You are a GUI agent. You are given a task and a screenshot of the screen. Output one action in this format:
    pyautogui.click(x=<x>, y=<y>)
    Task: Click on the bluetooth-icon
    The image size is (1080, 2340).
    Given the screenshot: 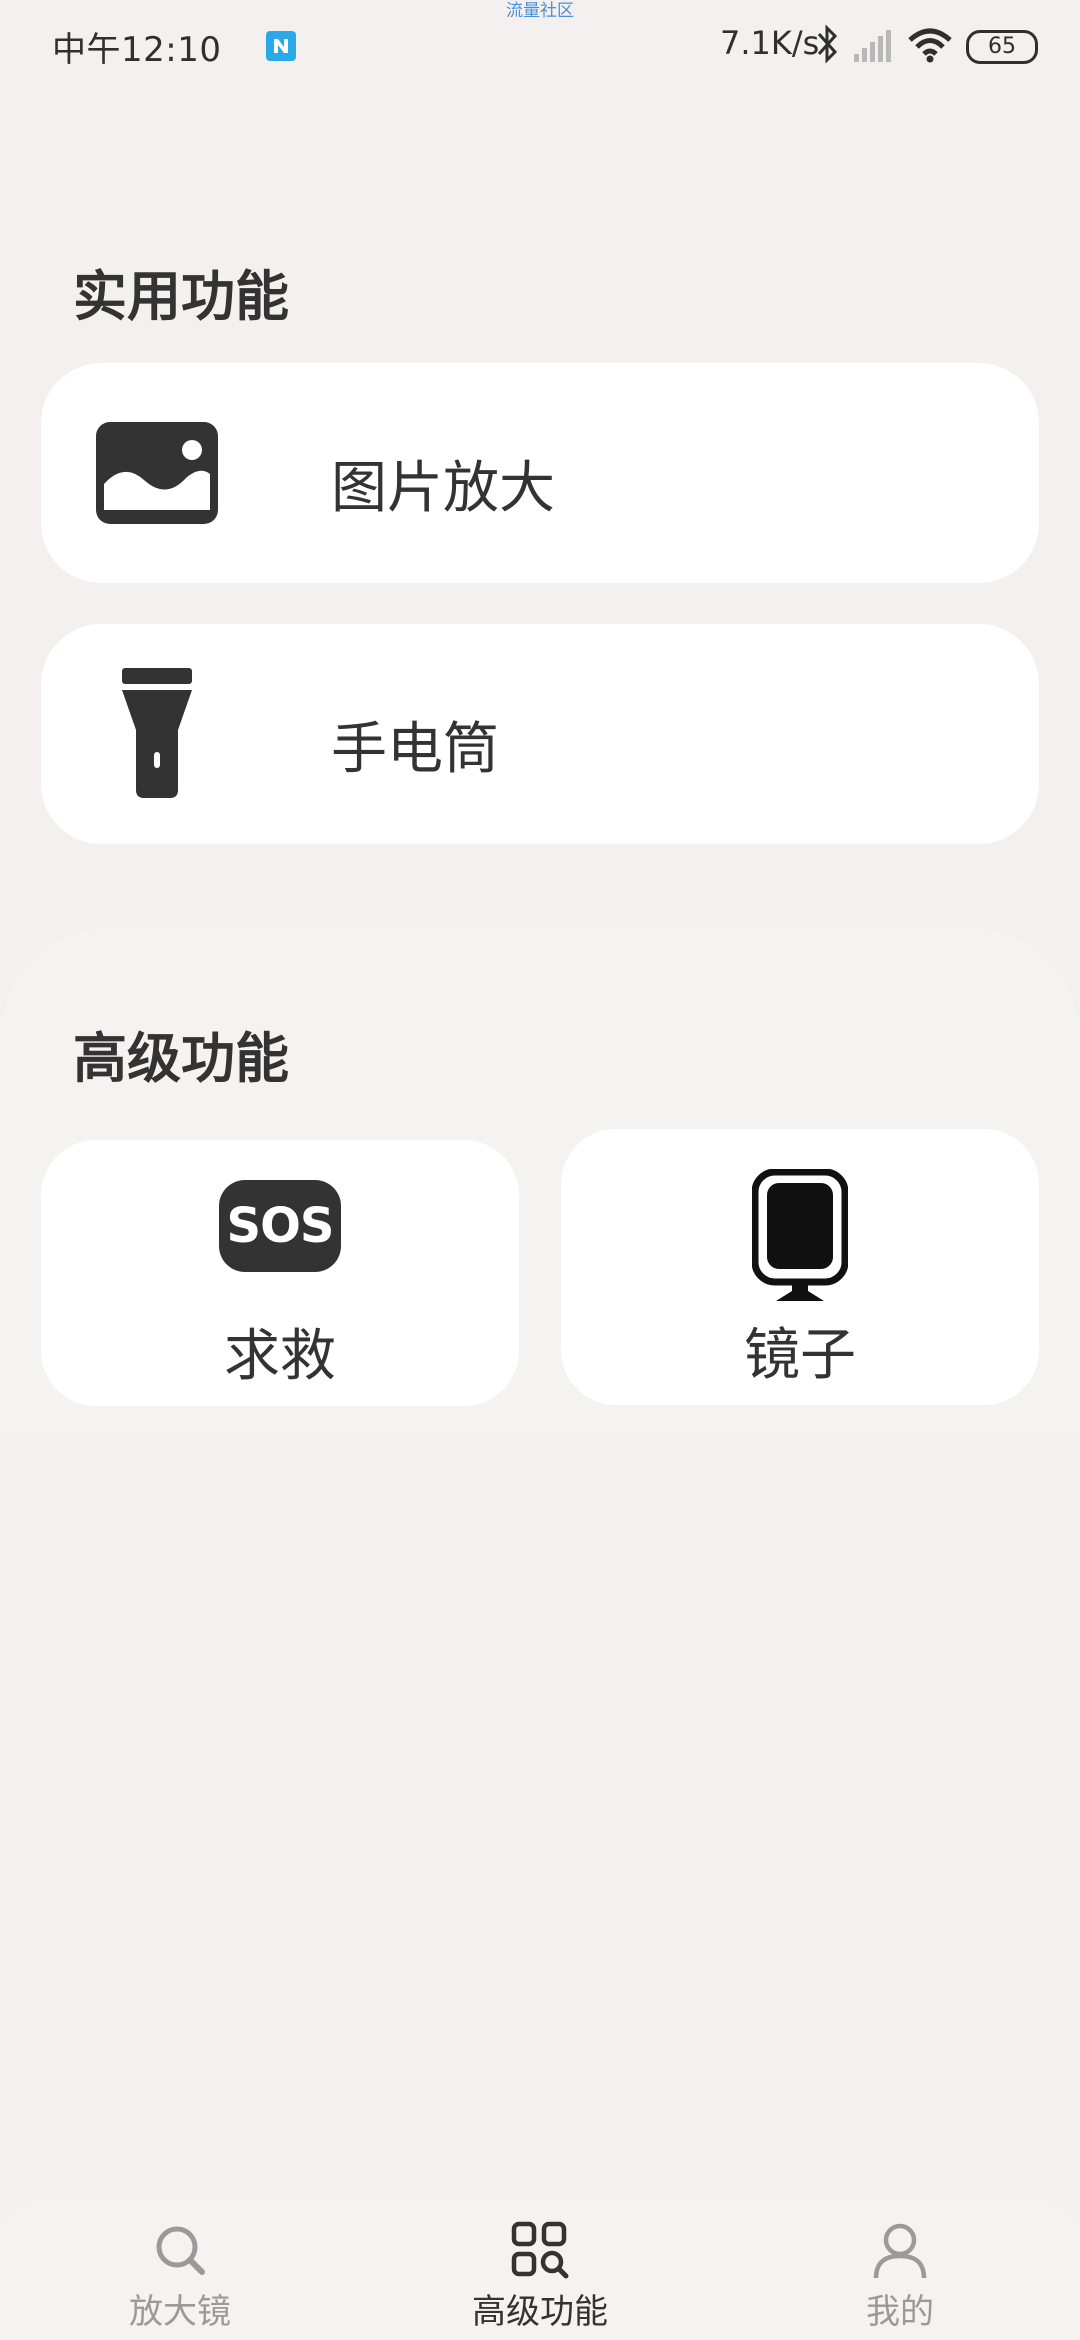 What is the action you would take?
    pyautogui.click(x=827, y=44)
    